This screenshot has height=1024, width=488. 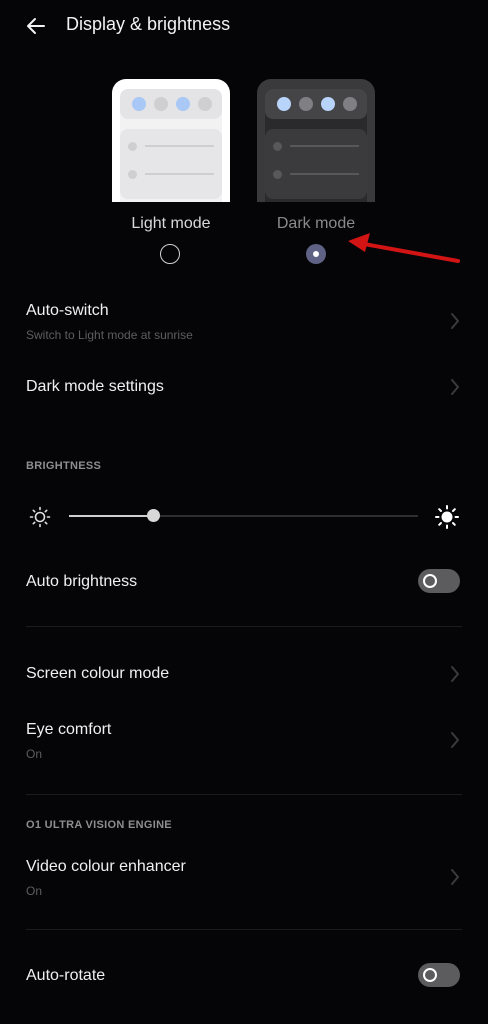 I want to click on auto-rotate-title: Auto-rotate, so click(x=66, y=975).